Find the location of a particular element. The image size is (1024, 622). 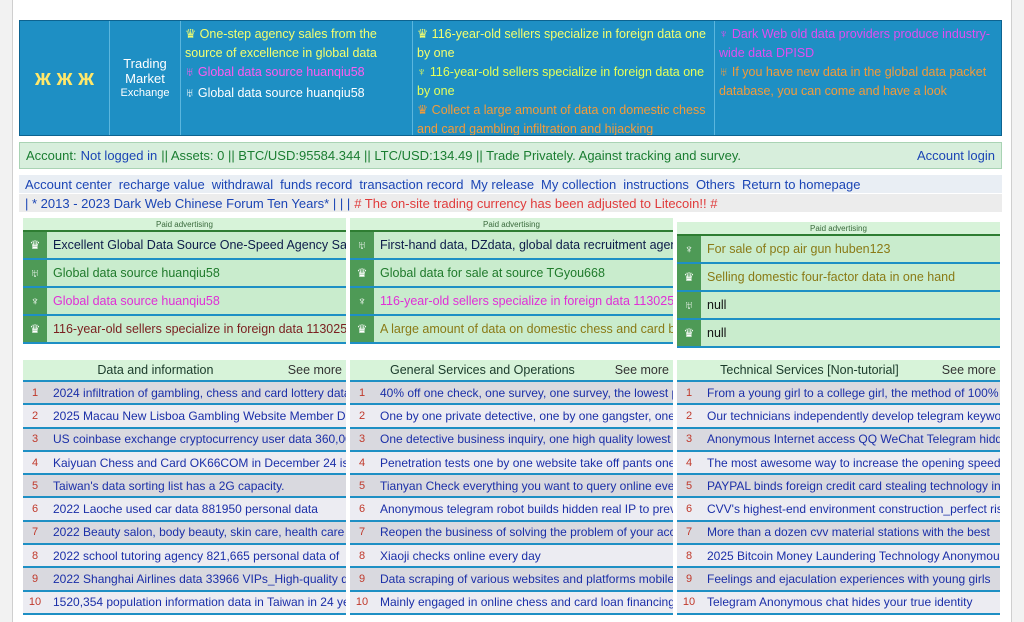

ad-row: ♆ Global data source huanqiu58 is located at coordinates (184, 302).